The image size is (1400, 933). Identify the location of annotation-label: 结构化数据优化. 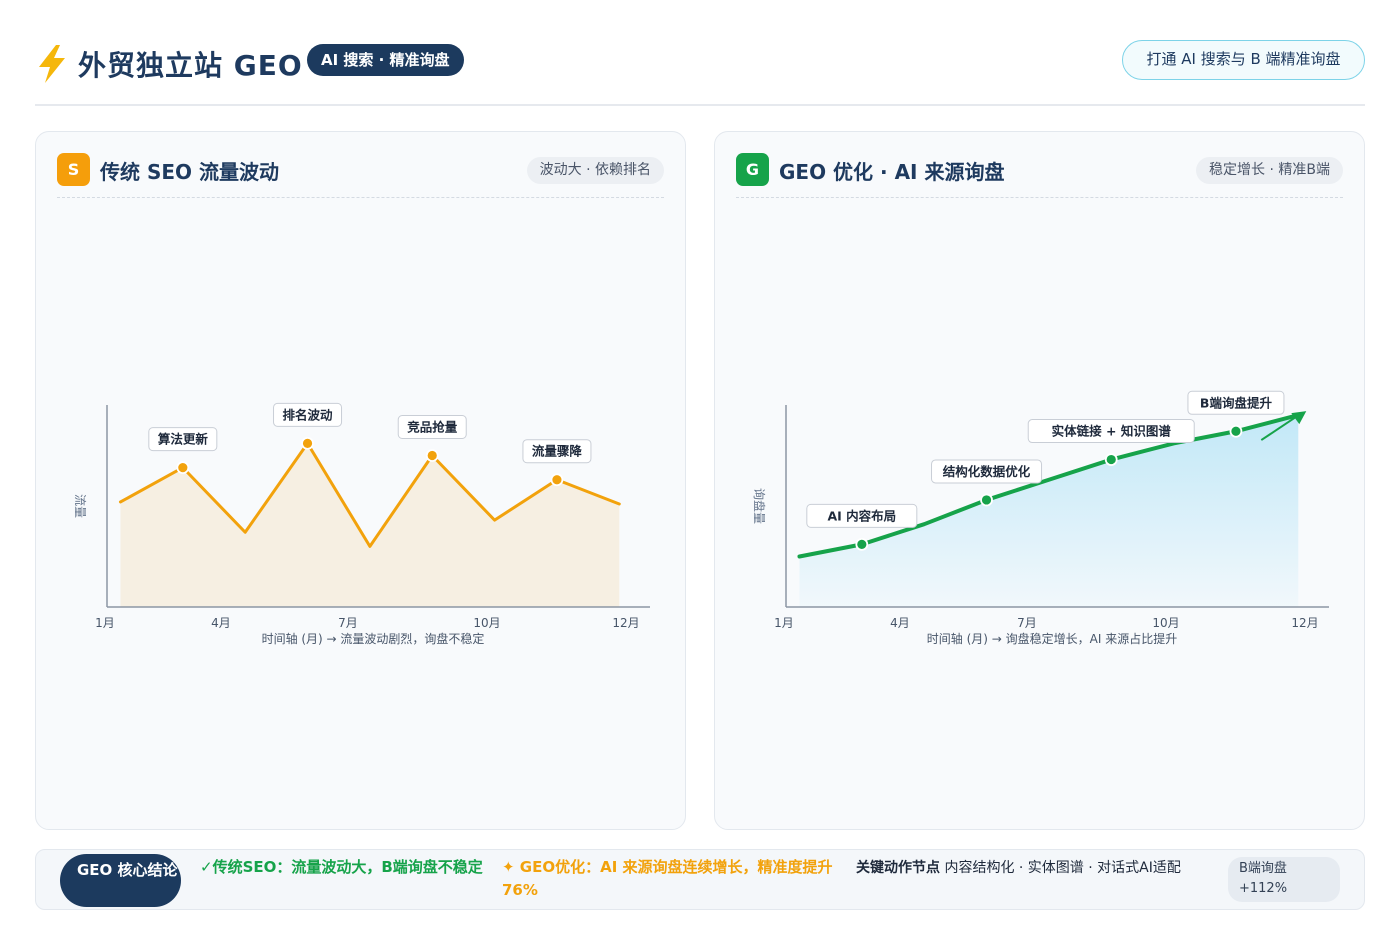
(987, 471).